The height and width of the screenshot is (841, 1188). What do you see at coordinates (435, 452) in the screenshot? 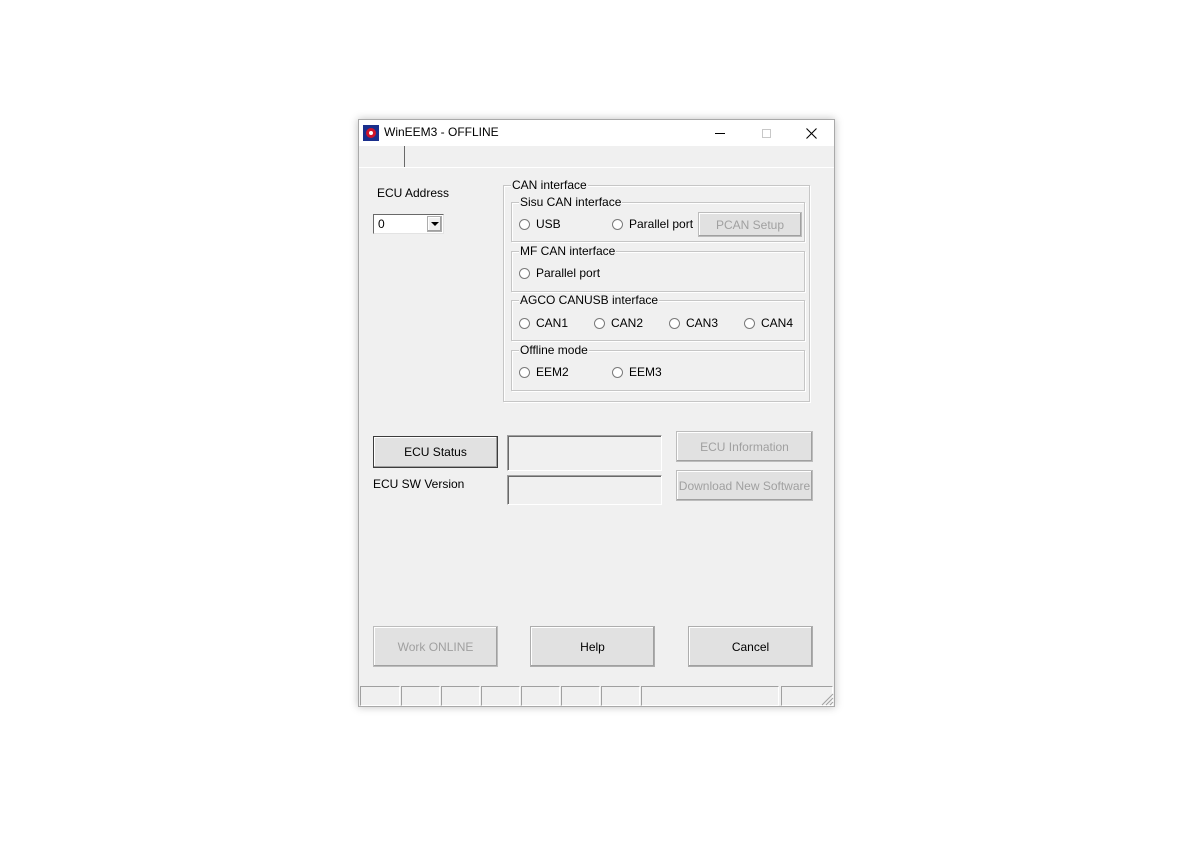
I see `ecu-status-button: ECU Status` at bounding box center [435, 452].